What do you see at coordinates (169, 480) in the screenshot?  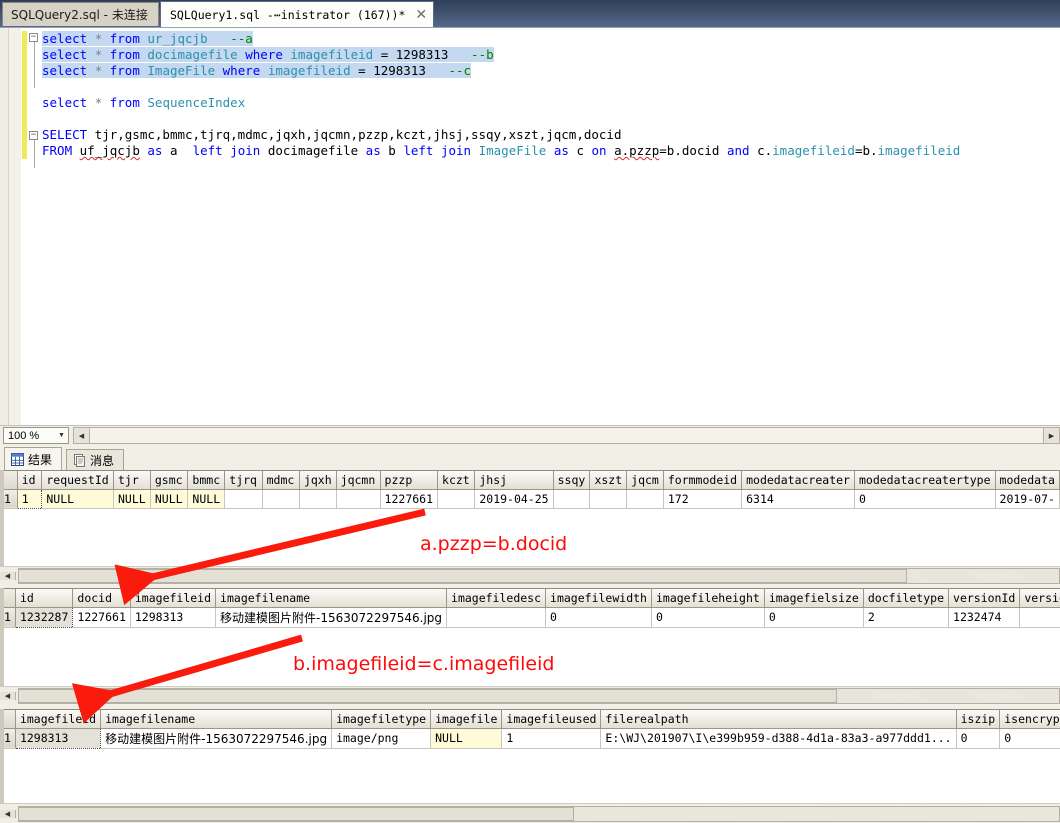 I see `column-header-gsmc: gsmc` at bounding box center [169, 480].